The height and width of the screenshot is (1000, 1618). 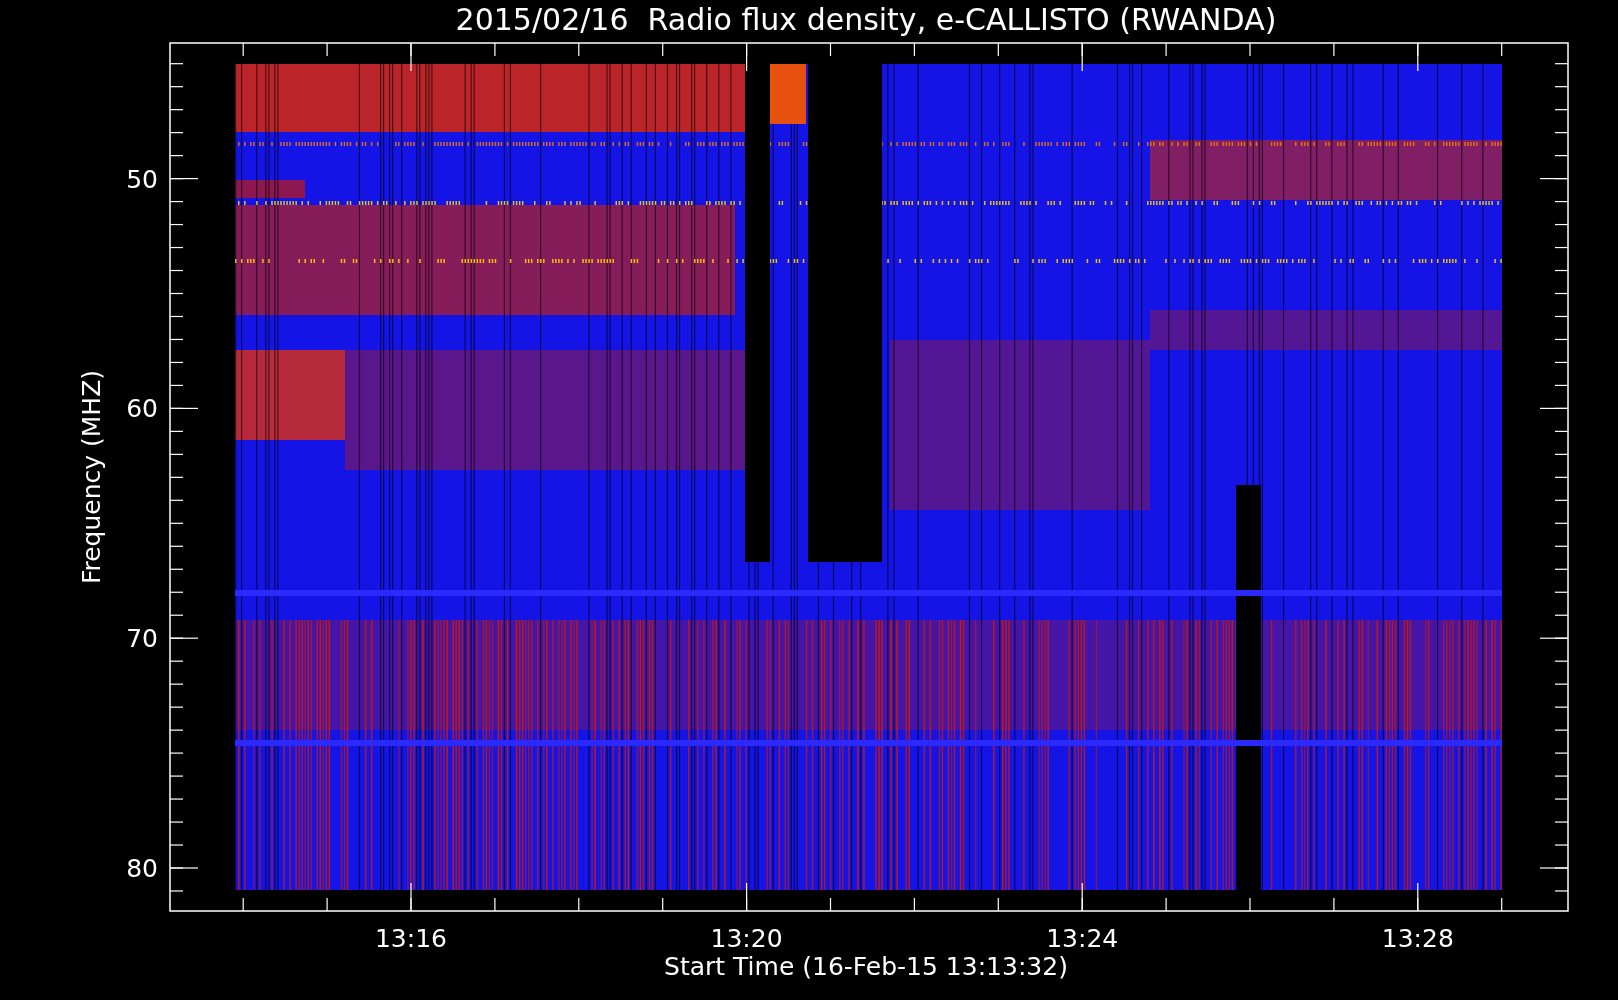 I want to click on x-tick-label: 13:24, so click(x=1082, y=938).